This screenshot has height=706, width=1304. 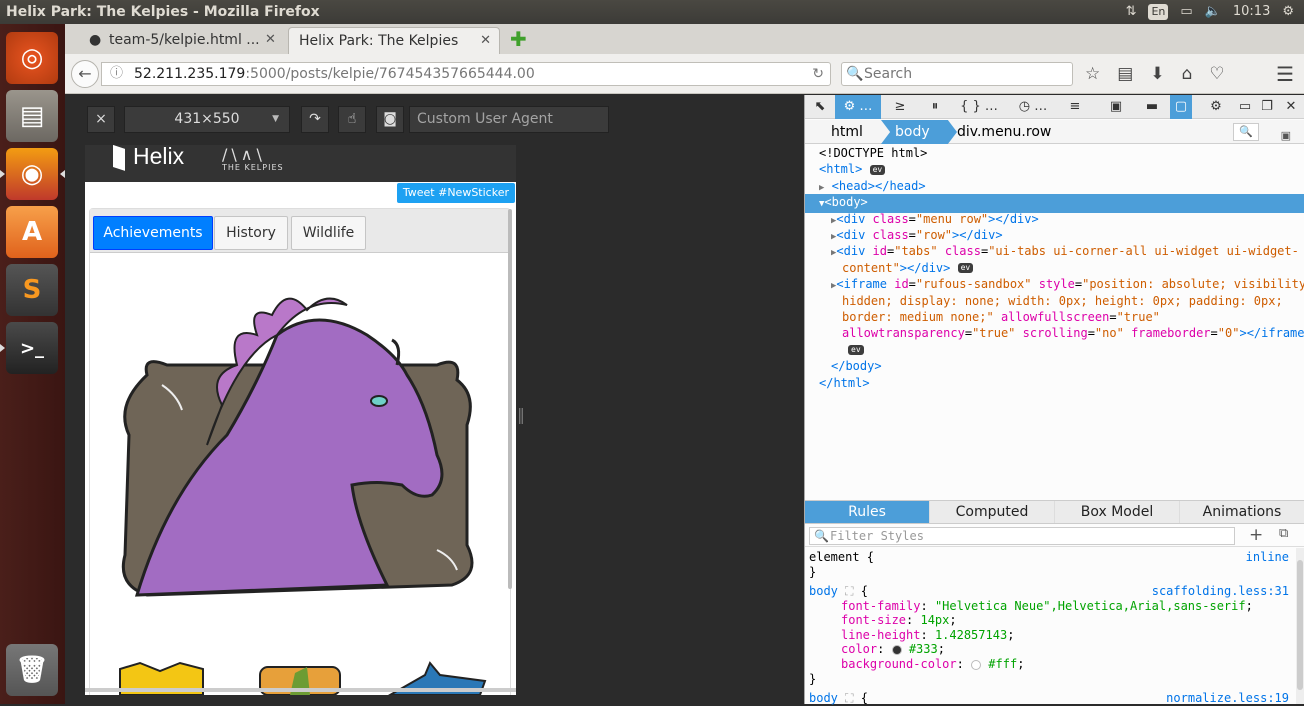 What do you see at coordinates (153, 233) in the screenshot?
I see `tab-achievements: Achievements` at bounding box center [153, 233].